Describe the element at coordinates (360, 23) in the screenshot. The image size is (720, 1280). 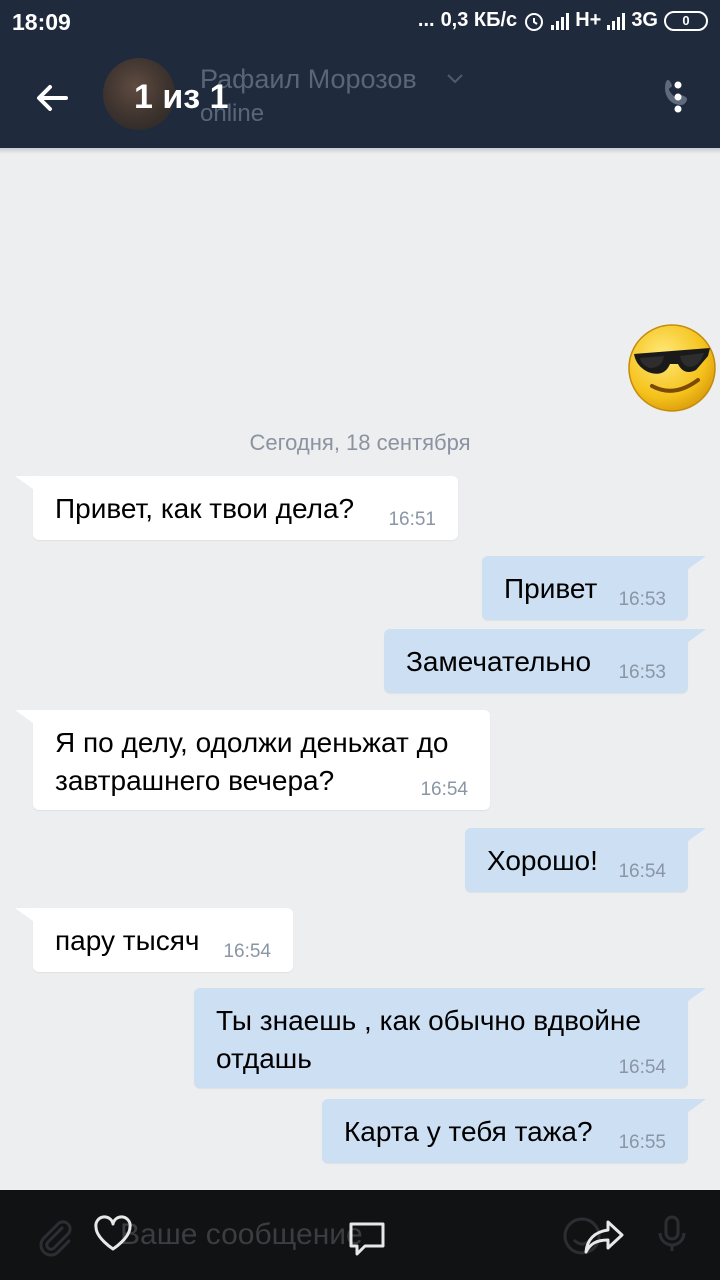
I see `status-bar: 18:09 ... 0,3 КБ/с H+ 3G 0` at that location.